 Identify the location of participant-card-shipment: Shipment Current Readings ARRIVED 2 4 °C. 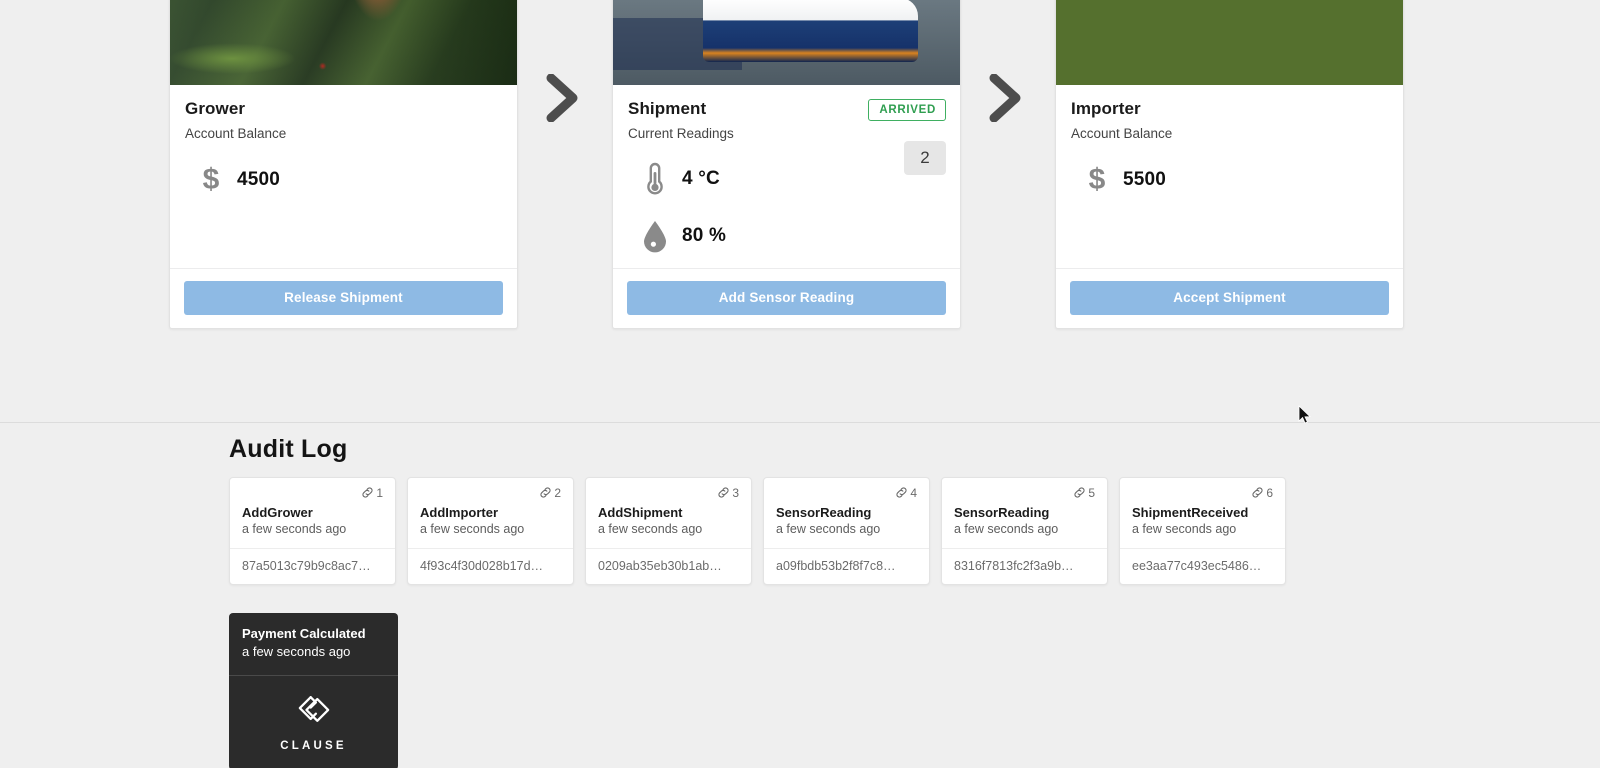
(786, 164).